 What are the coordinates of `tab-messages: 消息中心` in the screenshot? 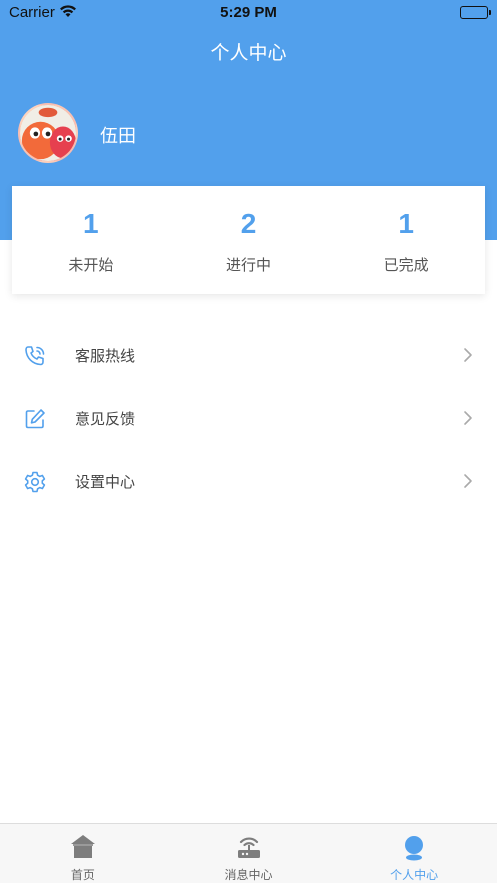 It's located at (249, 853).